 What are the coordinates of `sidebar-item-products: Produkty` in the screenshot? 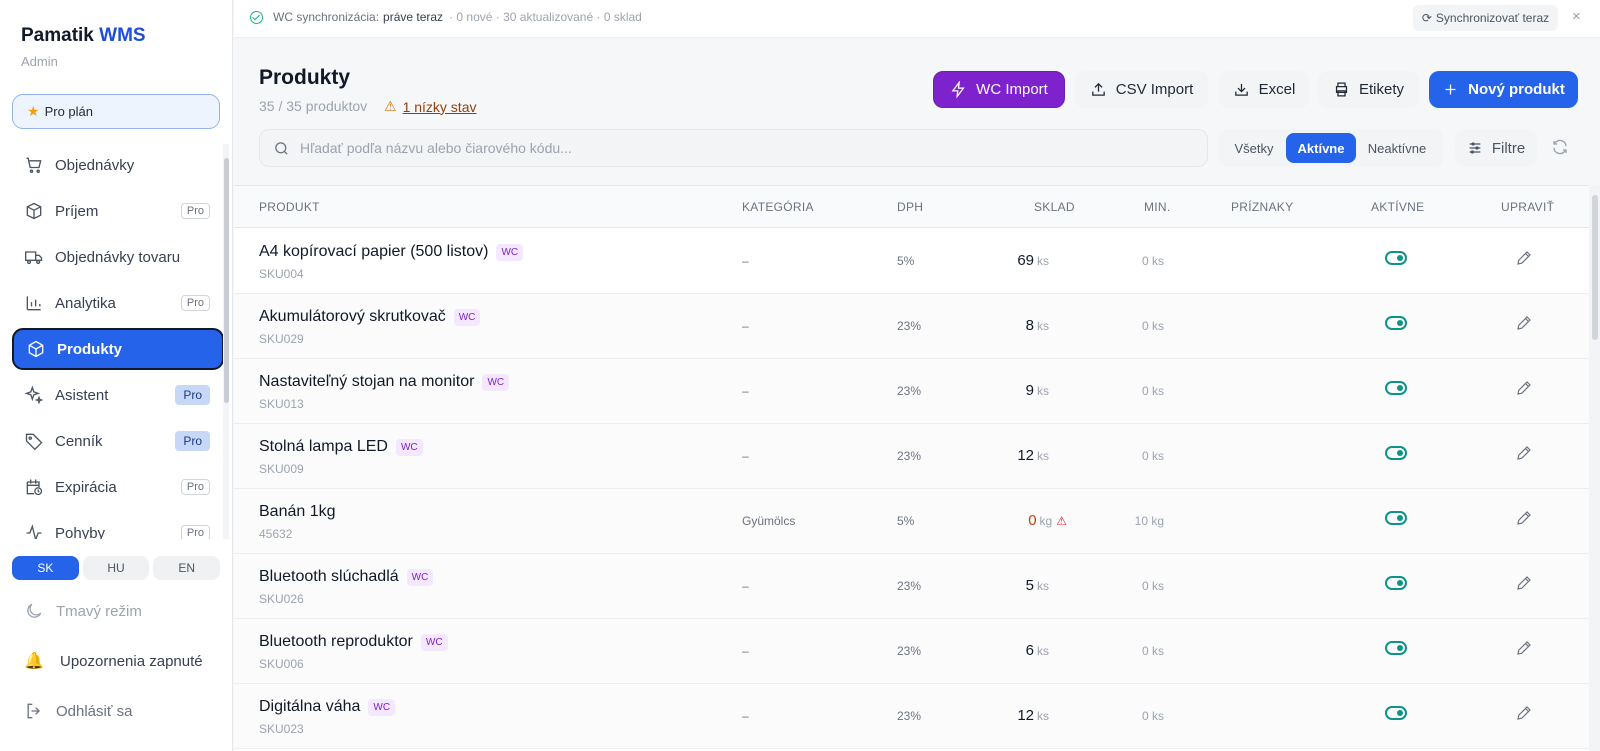 It's located at (118, 349).